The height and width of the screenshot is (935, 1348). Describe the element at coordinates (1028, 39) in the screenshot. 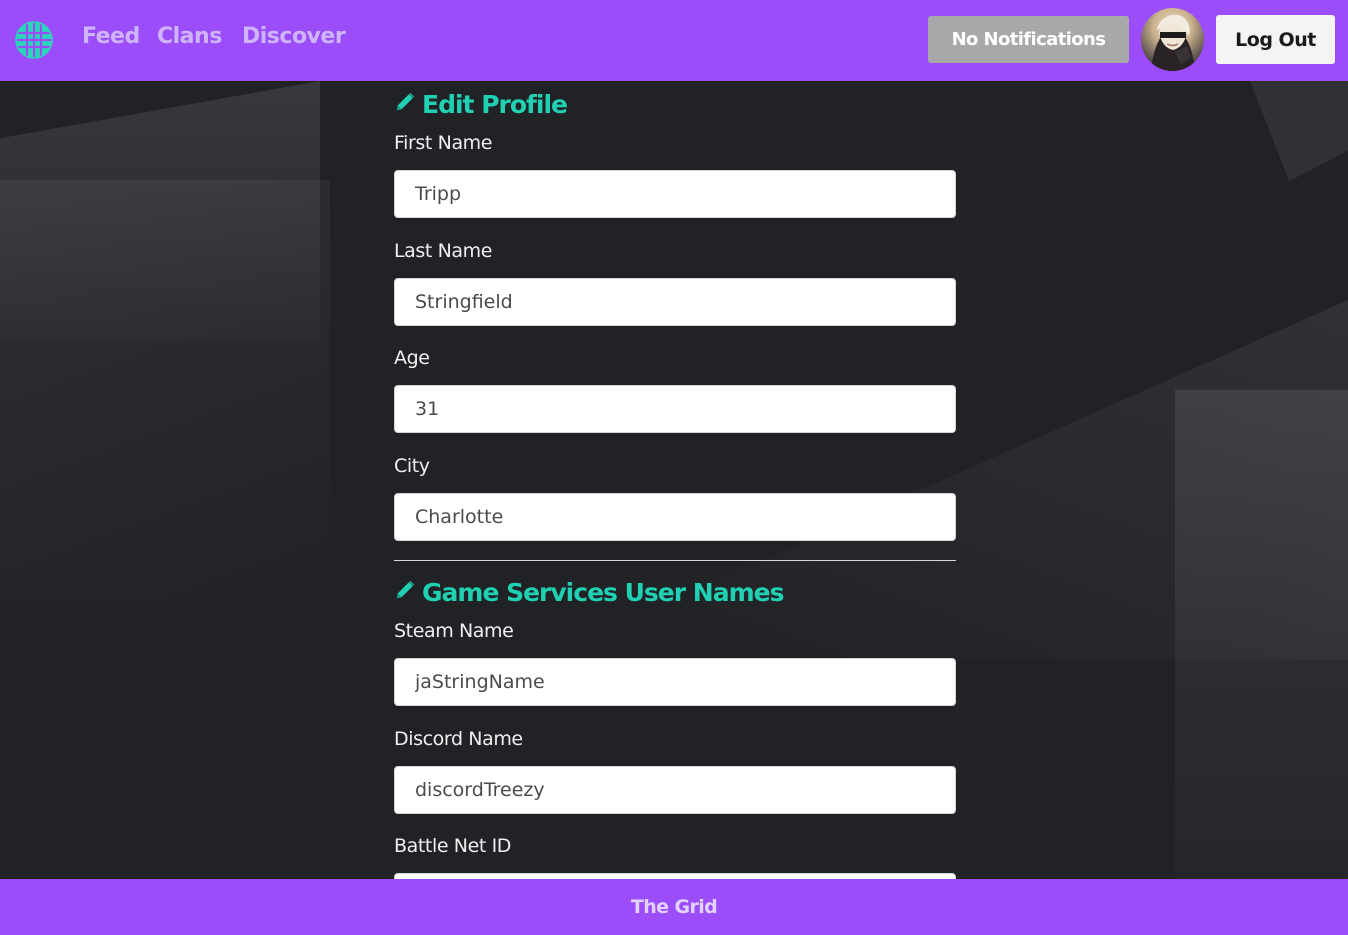

I see `notifications-button: No Notifications` at that location.